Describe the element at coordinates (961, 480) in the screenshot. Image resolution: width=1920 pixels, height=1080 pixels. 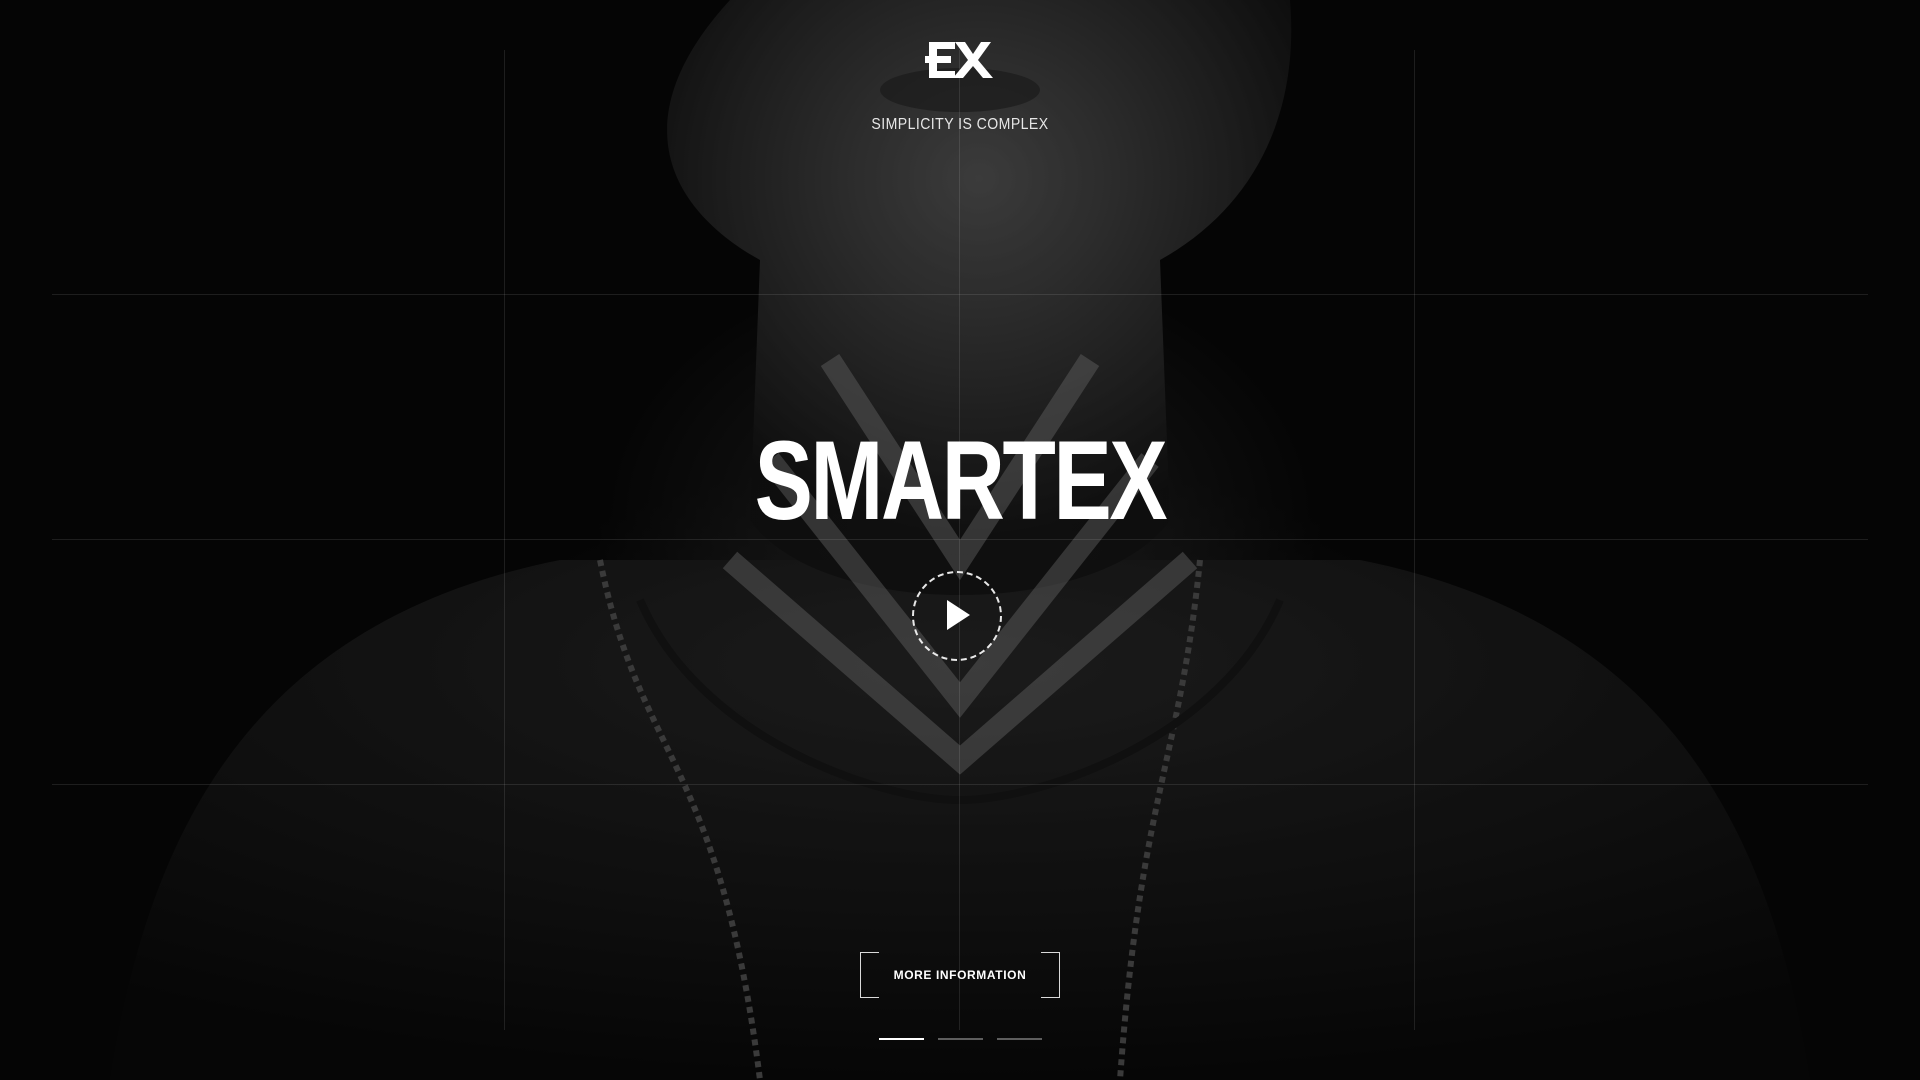
I see `hero-title: SMARTEX` at that location.